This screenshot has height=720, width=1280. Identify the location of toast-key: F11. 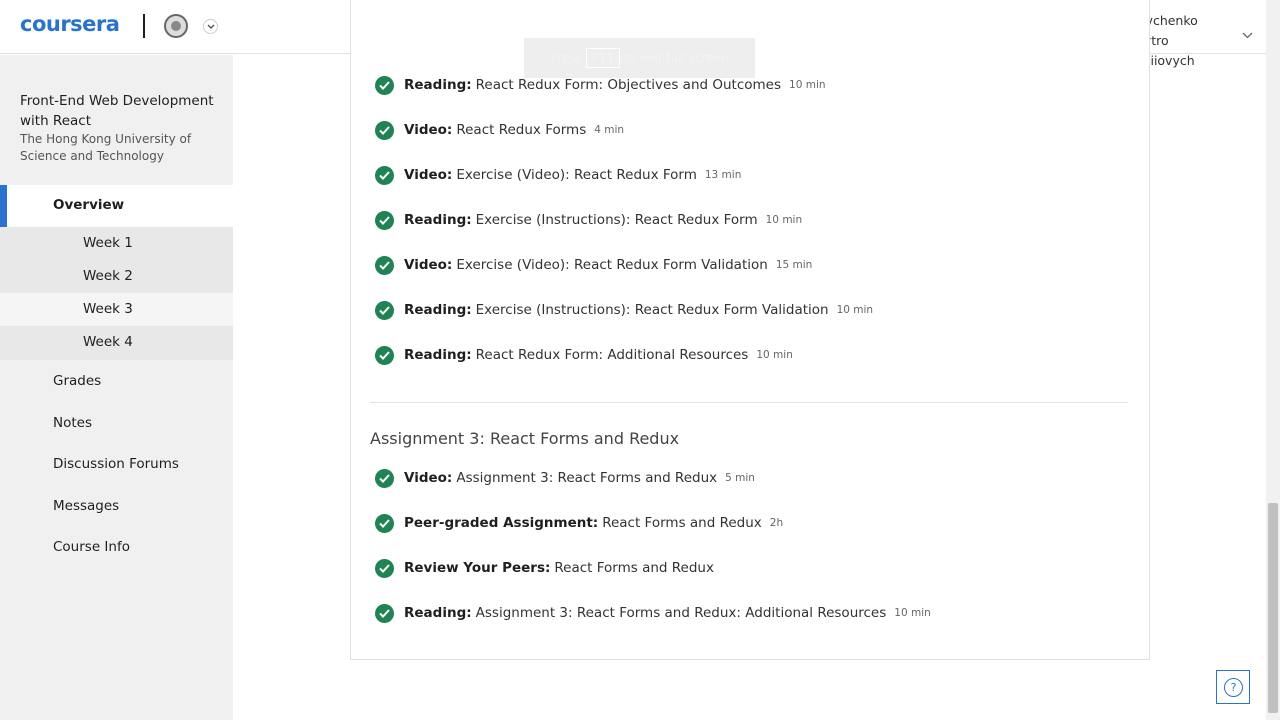
(603, 58).